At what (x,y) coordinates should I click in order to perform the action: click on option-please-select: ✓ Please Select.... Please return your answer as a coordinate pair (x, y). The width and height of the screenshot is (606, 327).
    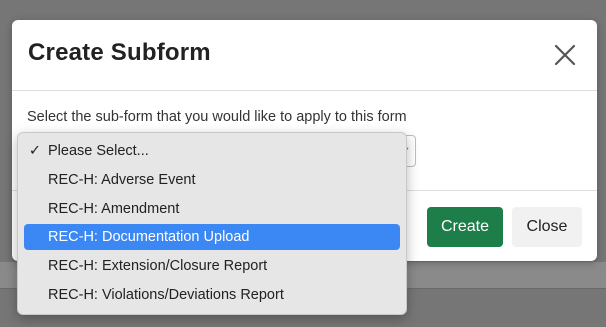
    Looking at the image, I should click on (212, 151).